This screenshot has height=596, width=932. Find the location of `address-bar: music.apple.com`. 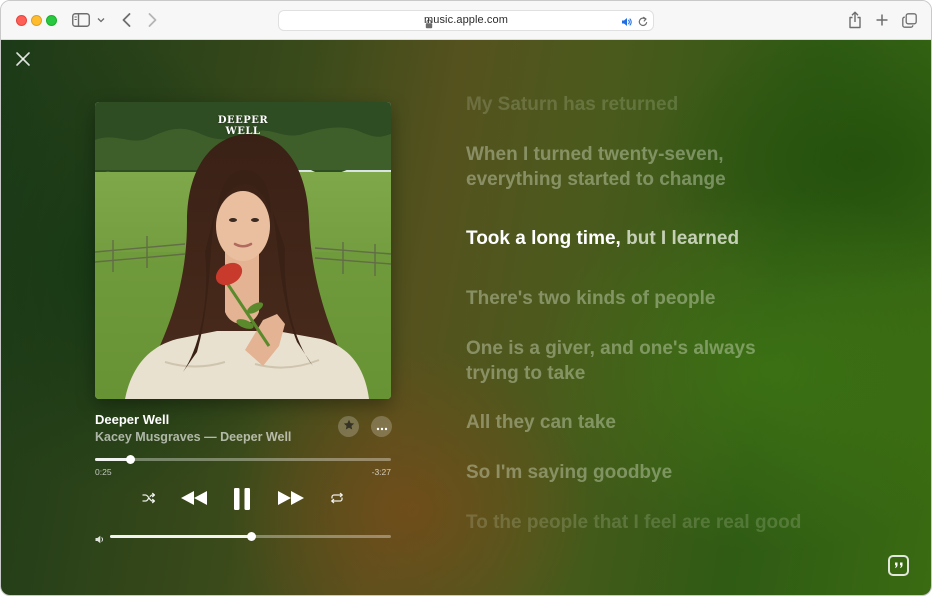

address-bar: music.apple.com is located at coordinates (466, 20).